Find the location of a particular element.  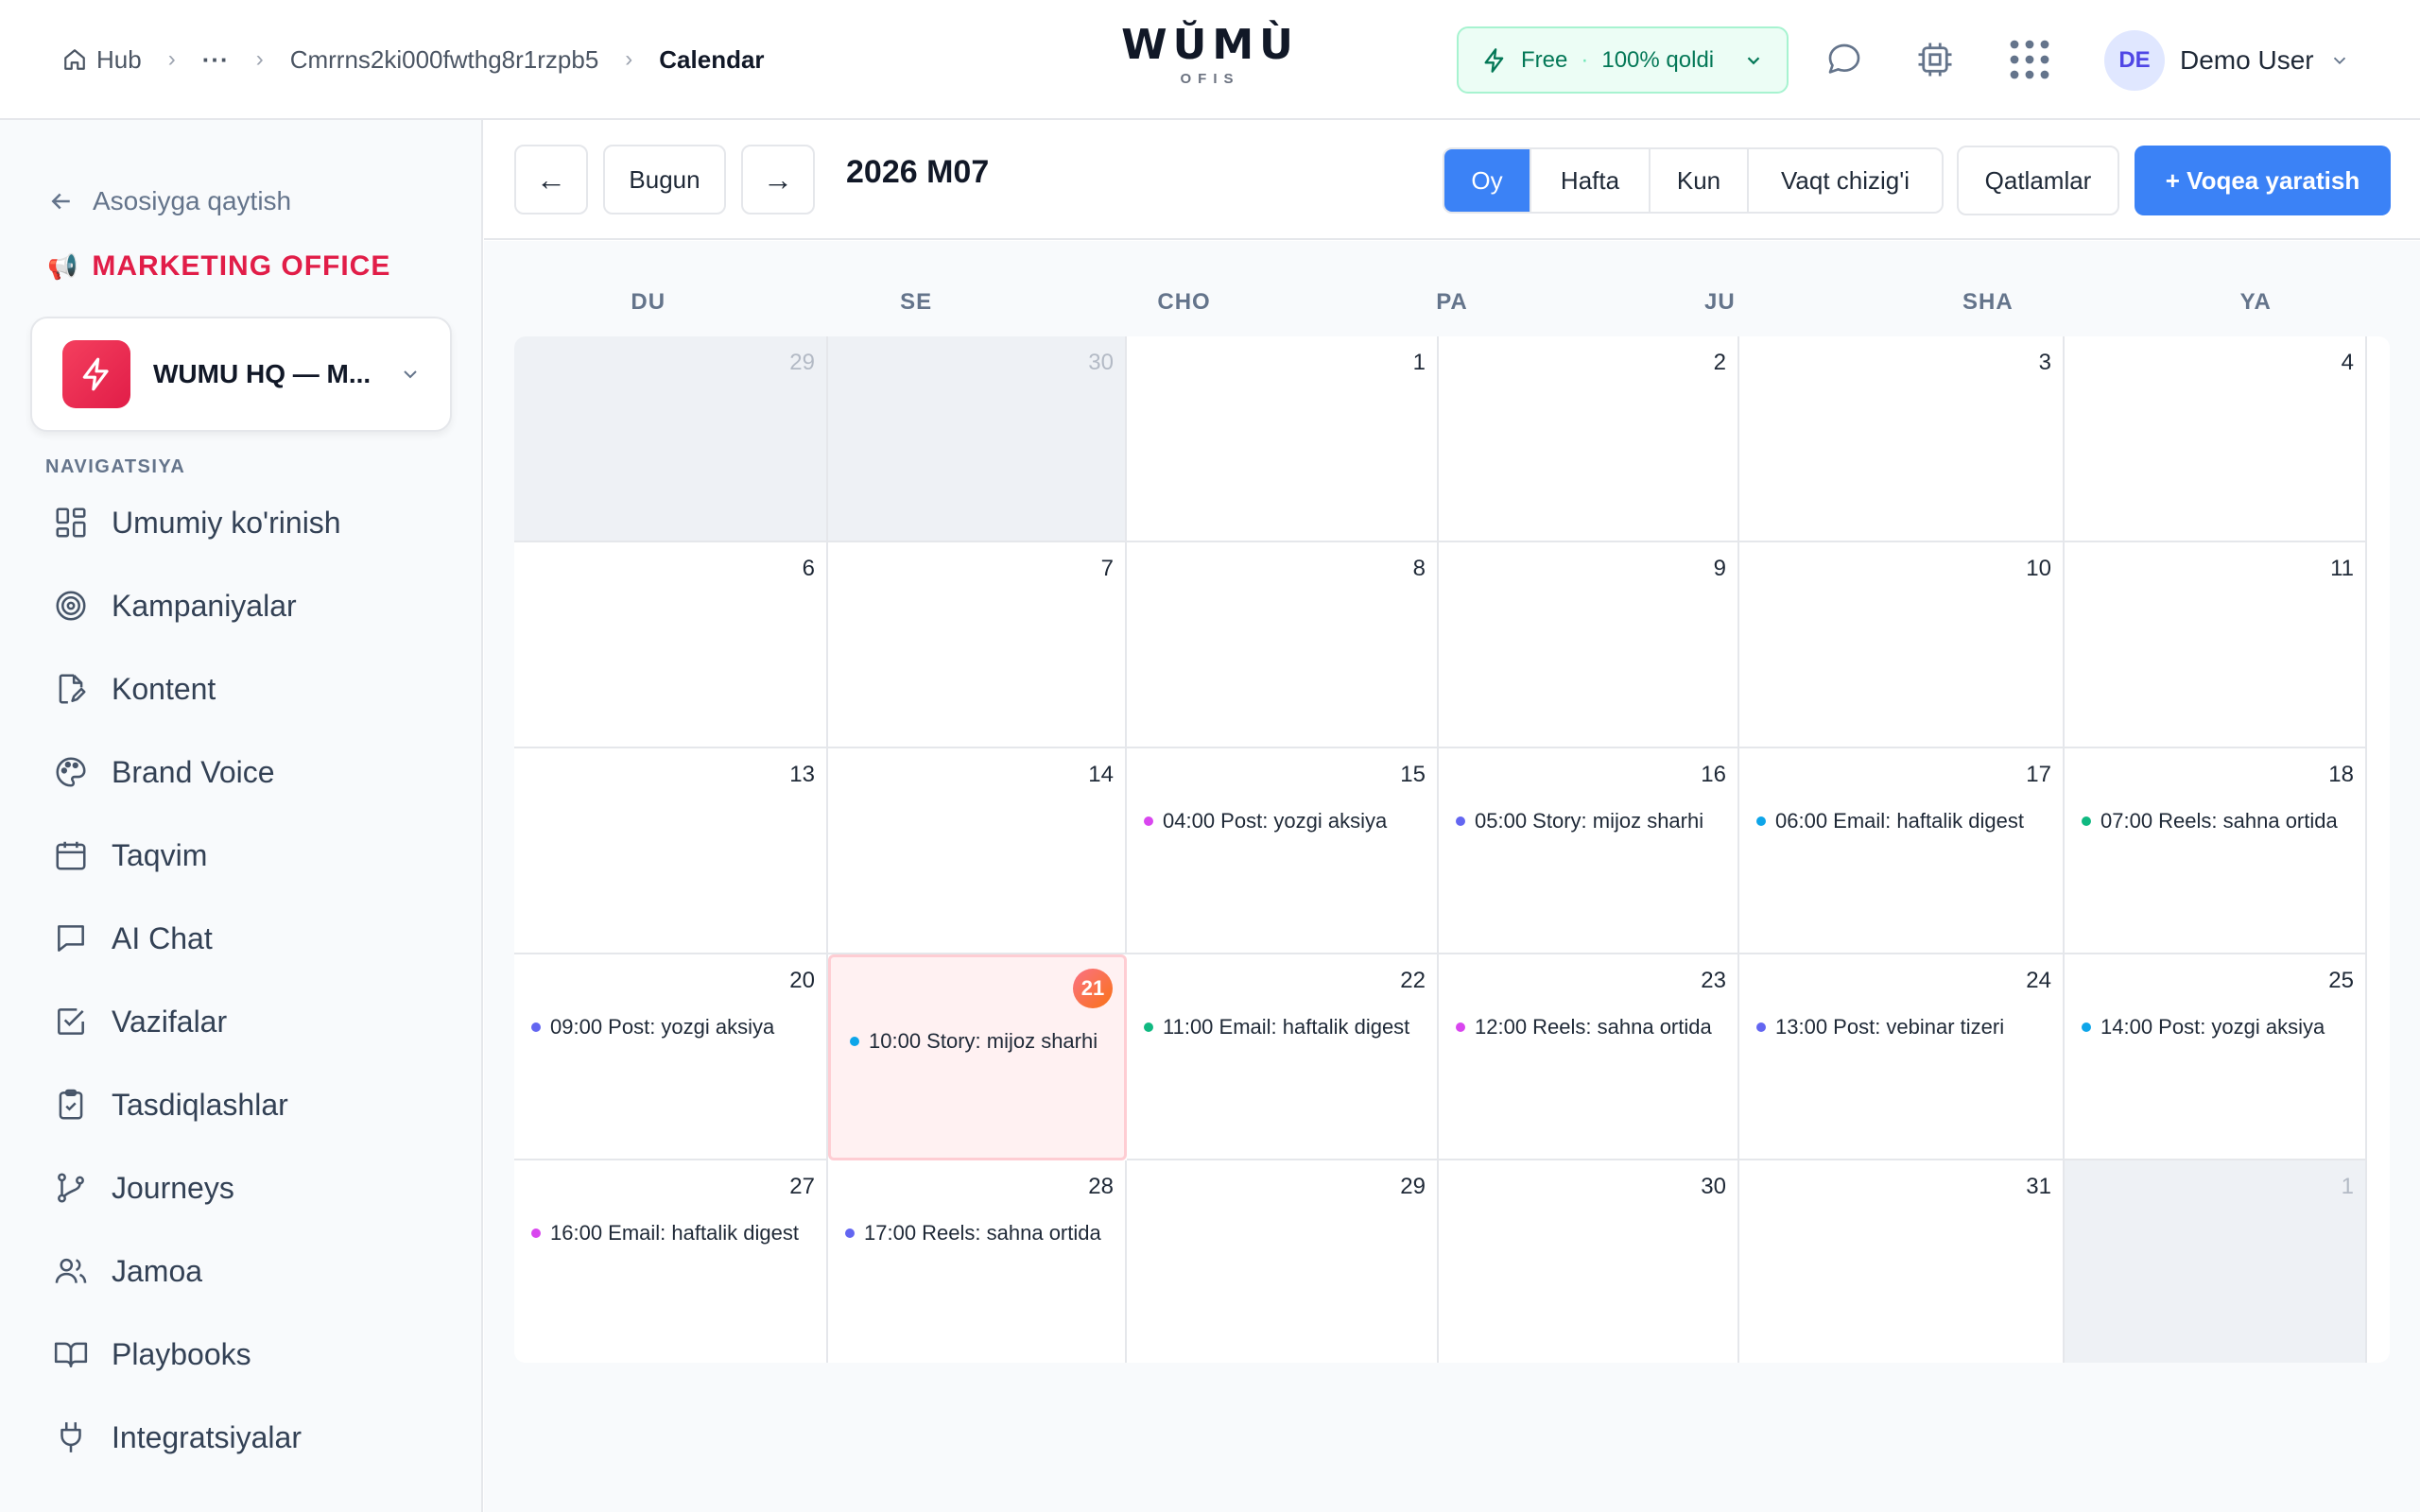

view-week: Hafta is located at coordinates (1589, 180).